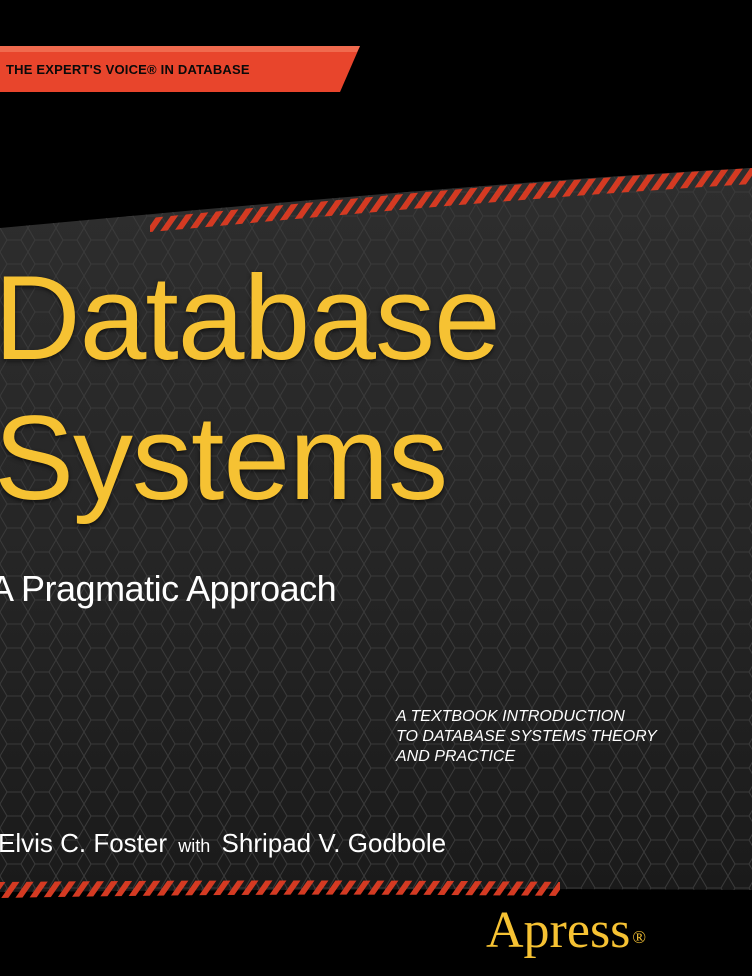 The image size is (752, 976). What do you see at coordinates (168, 588) in the screenshot?
I see `subtitle: A Pragmatic Approach` at bounding box center [168, 588].